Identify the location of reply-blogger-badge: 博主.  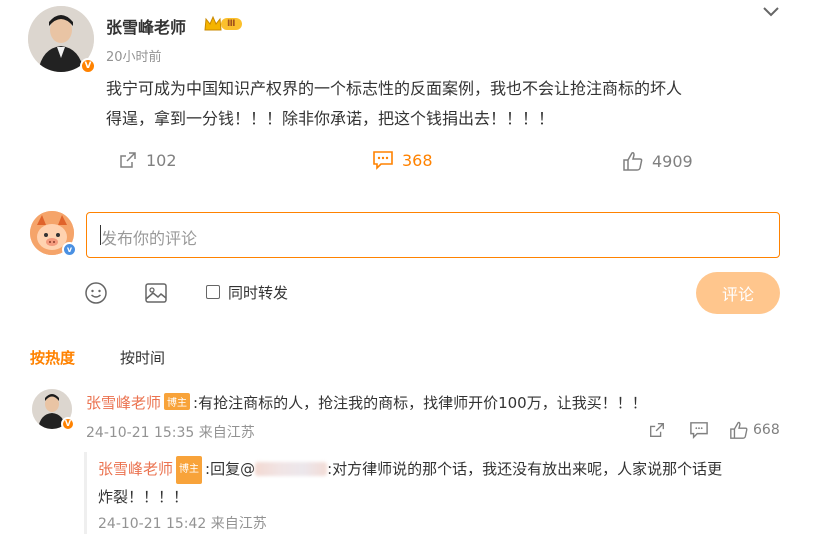
(189, 470).